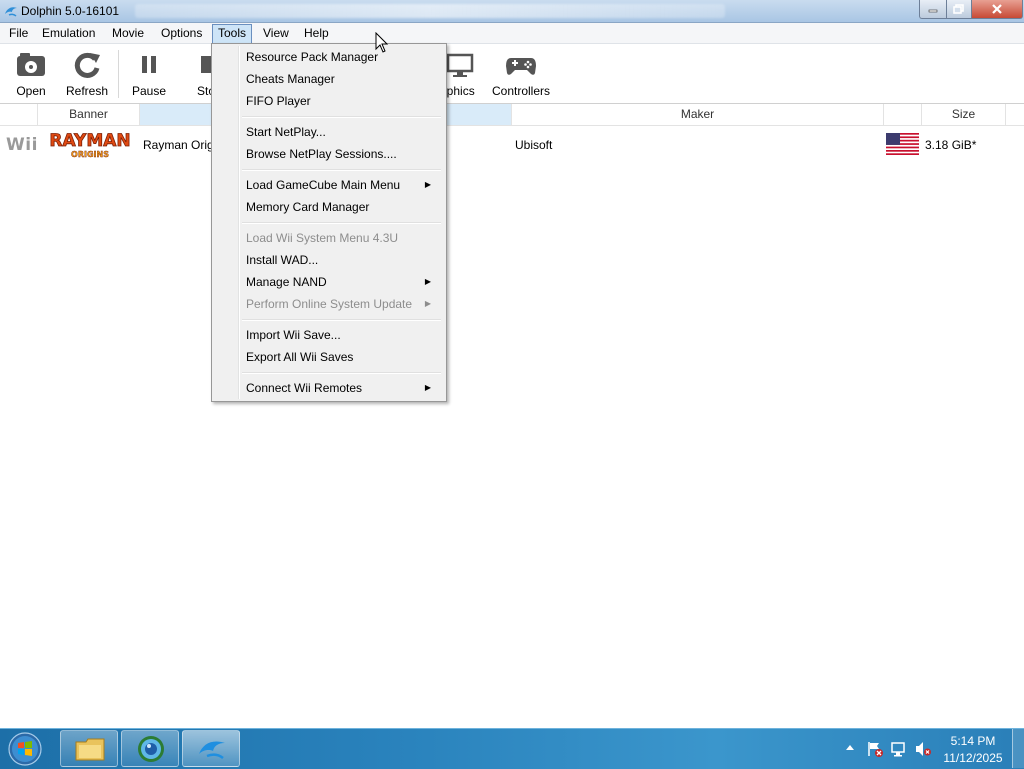 This screenshot has width=1024, height=769. Describe the element at coordinates (206, 64) in the screenshot. I see `stop-icon` at that location.